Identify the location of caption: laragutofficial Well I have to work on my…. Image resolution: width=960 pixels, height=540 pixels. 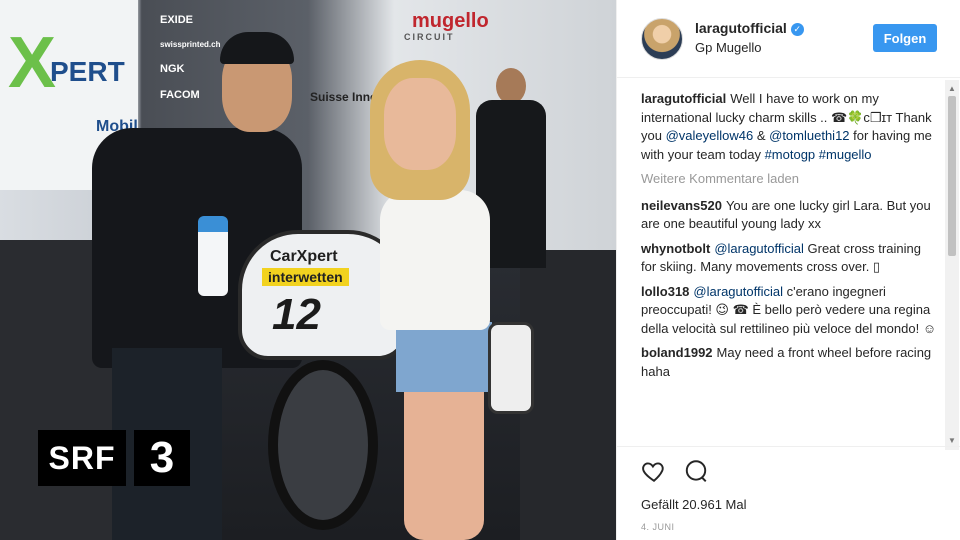
(790, 127).